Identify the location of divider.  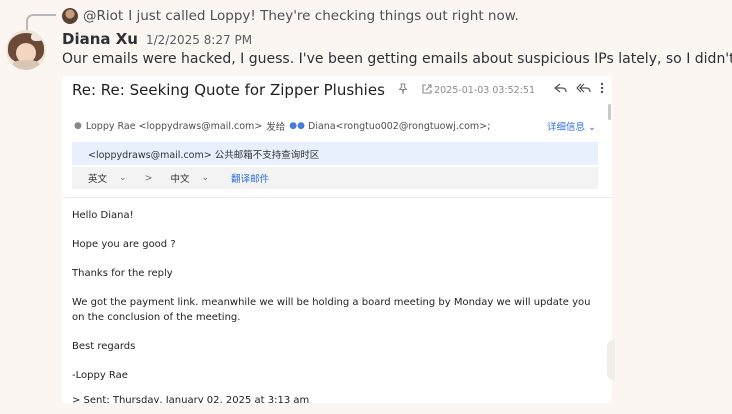
(337, 197).